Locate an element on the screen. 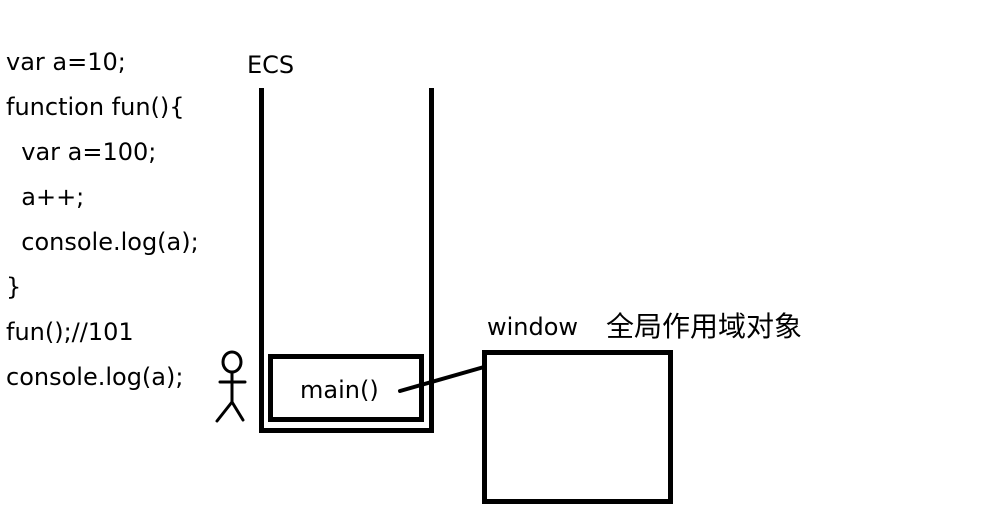 This screenshot has height=516, width=1008. code-line: var a=100; is located at coordinates (81, 152).